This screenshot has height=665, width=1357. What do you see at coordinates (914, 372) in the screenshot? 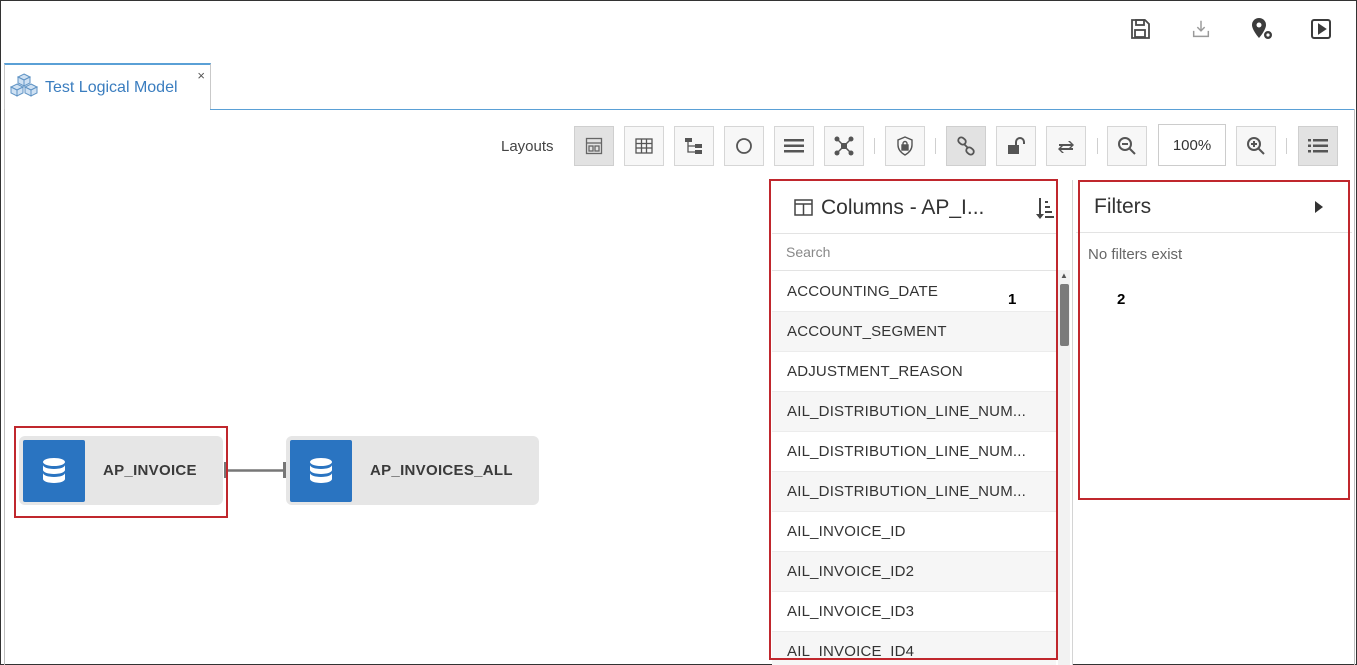
I see `column-row: ADJUSTMENT_REASON` at bounding box center [914, 372].